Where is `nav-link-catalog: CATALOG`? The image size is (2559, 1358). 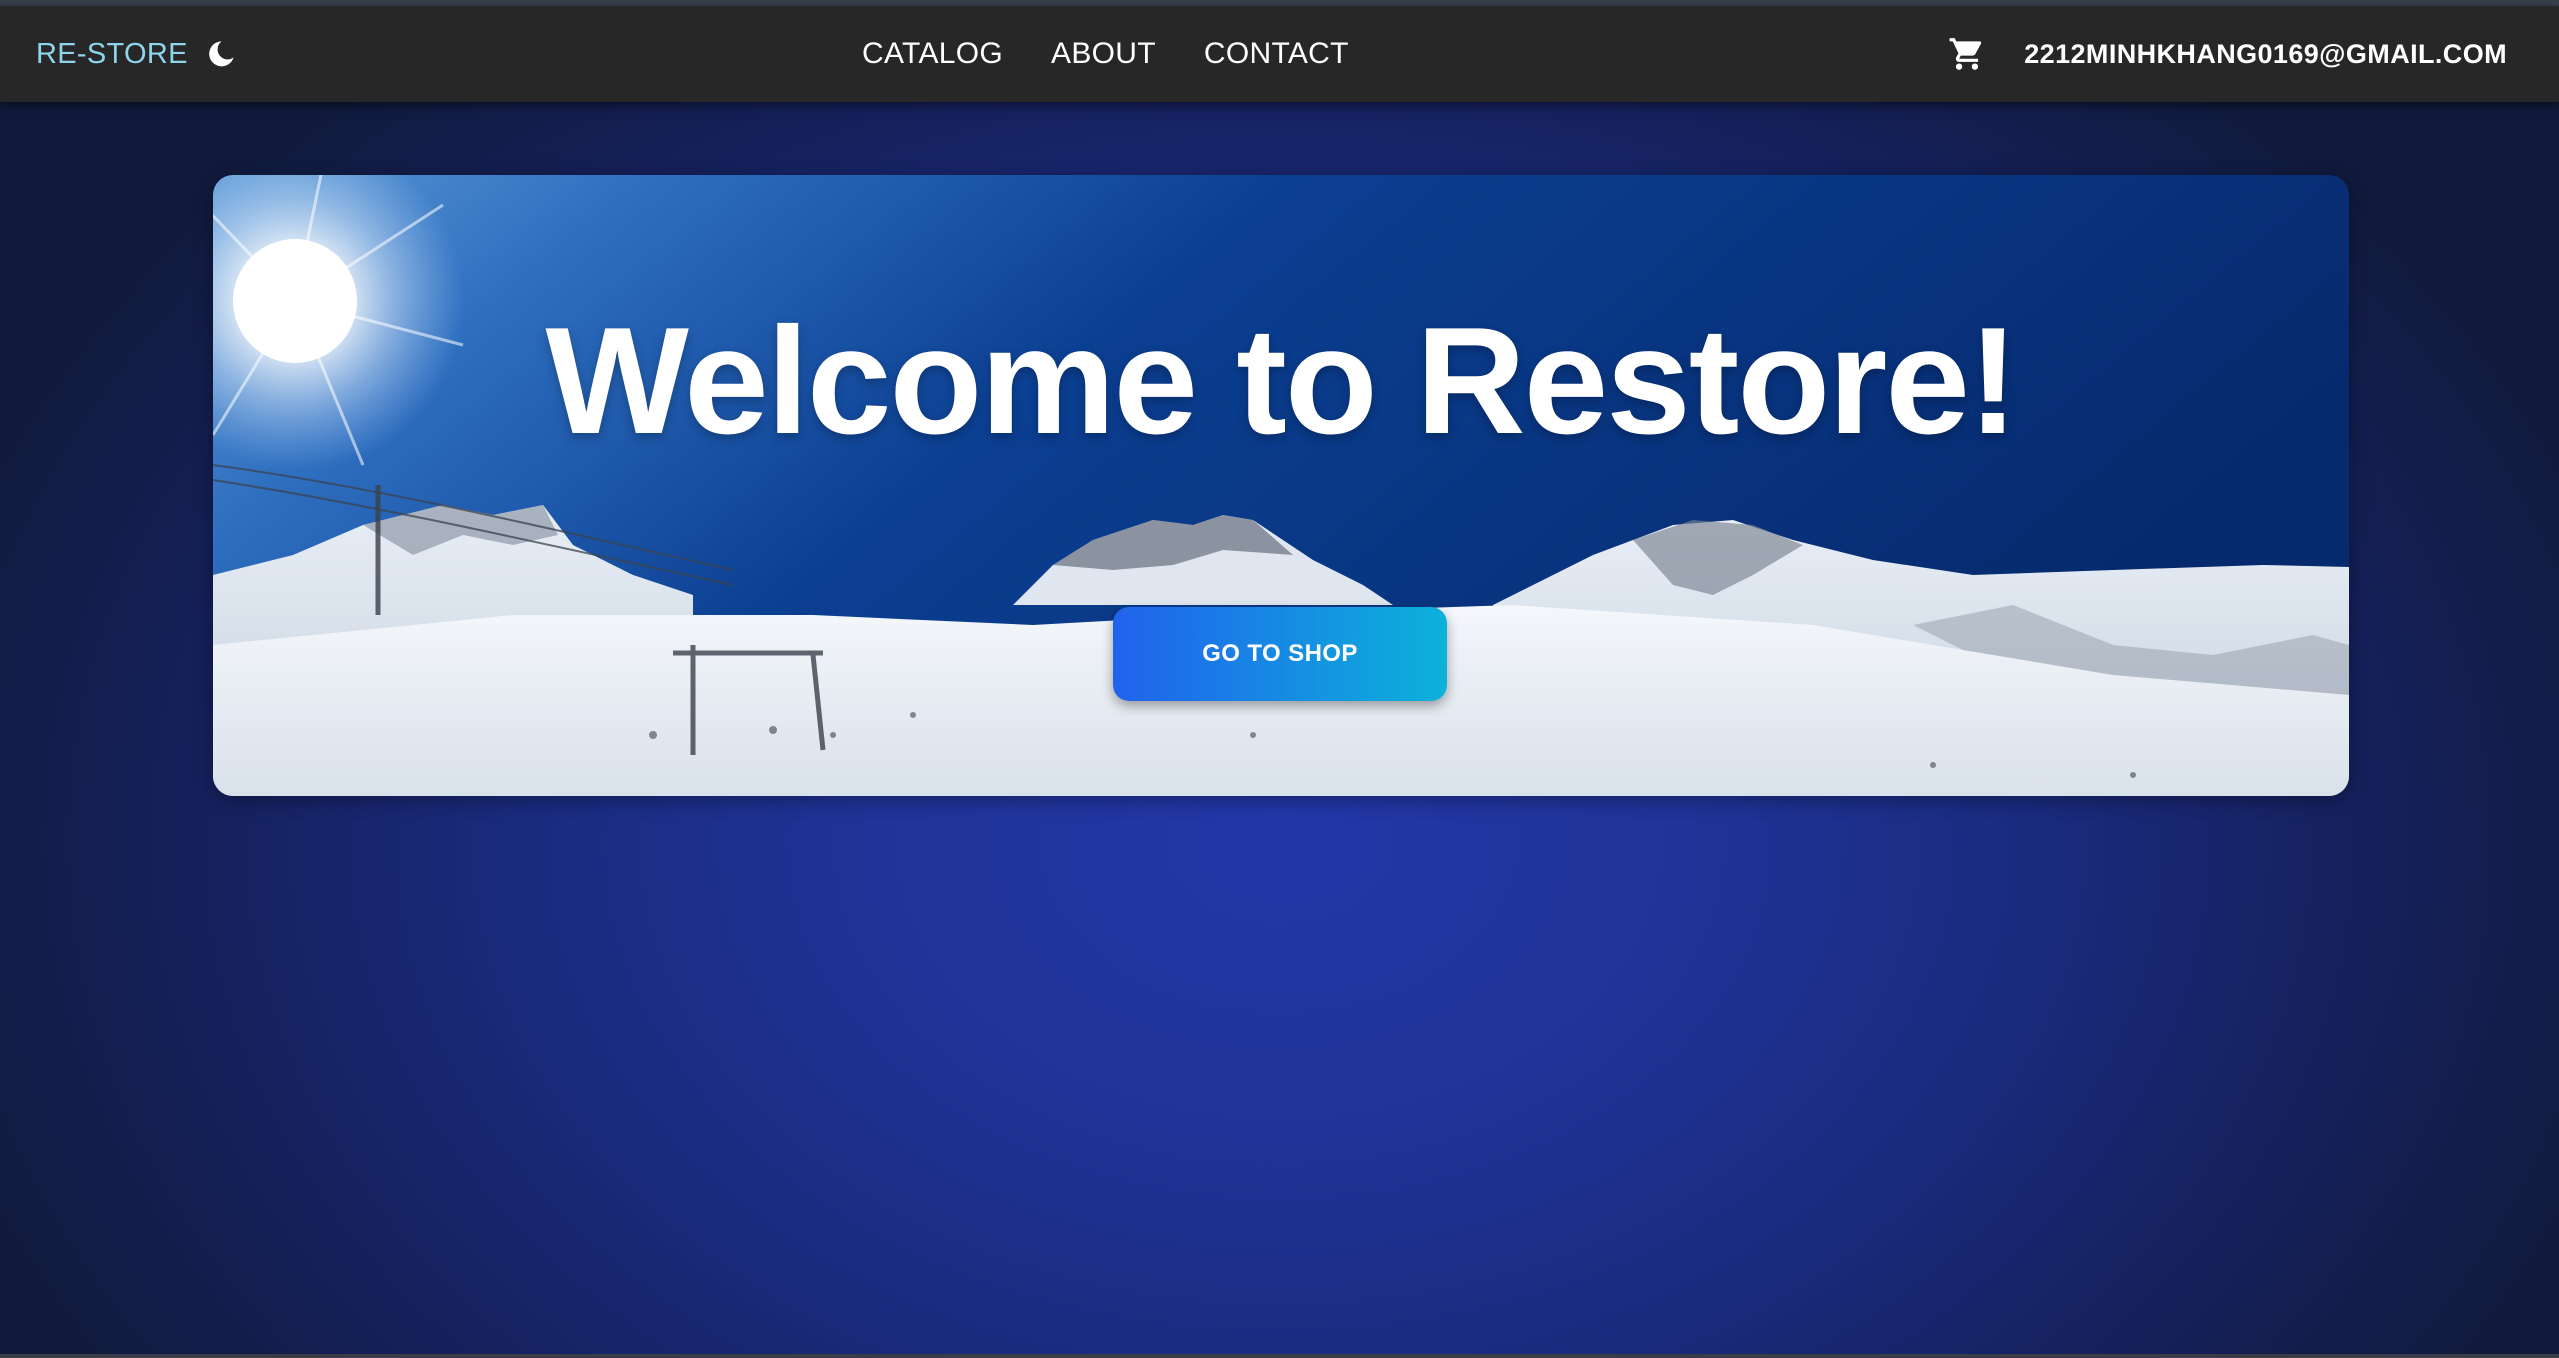
nav-link-catalog: CATALOG is located at coordinates (932, 54).